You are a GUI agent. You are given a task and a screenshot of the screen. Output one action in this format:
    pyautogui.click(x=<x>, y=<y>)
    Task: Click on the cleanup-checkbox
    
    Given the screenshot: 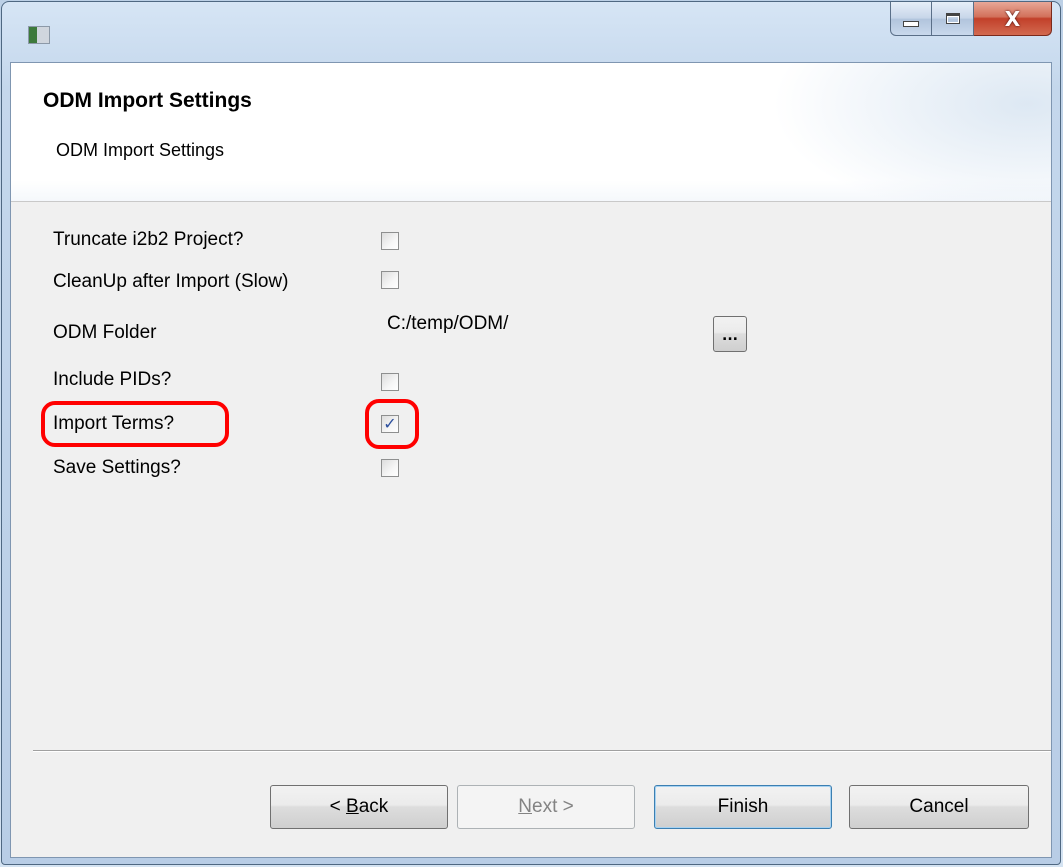 What is the action you would take?
    pyautogui.click(x=390, y=280)
    